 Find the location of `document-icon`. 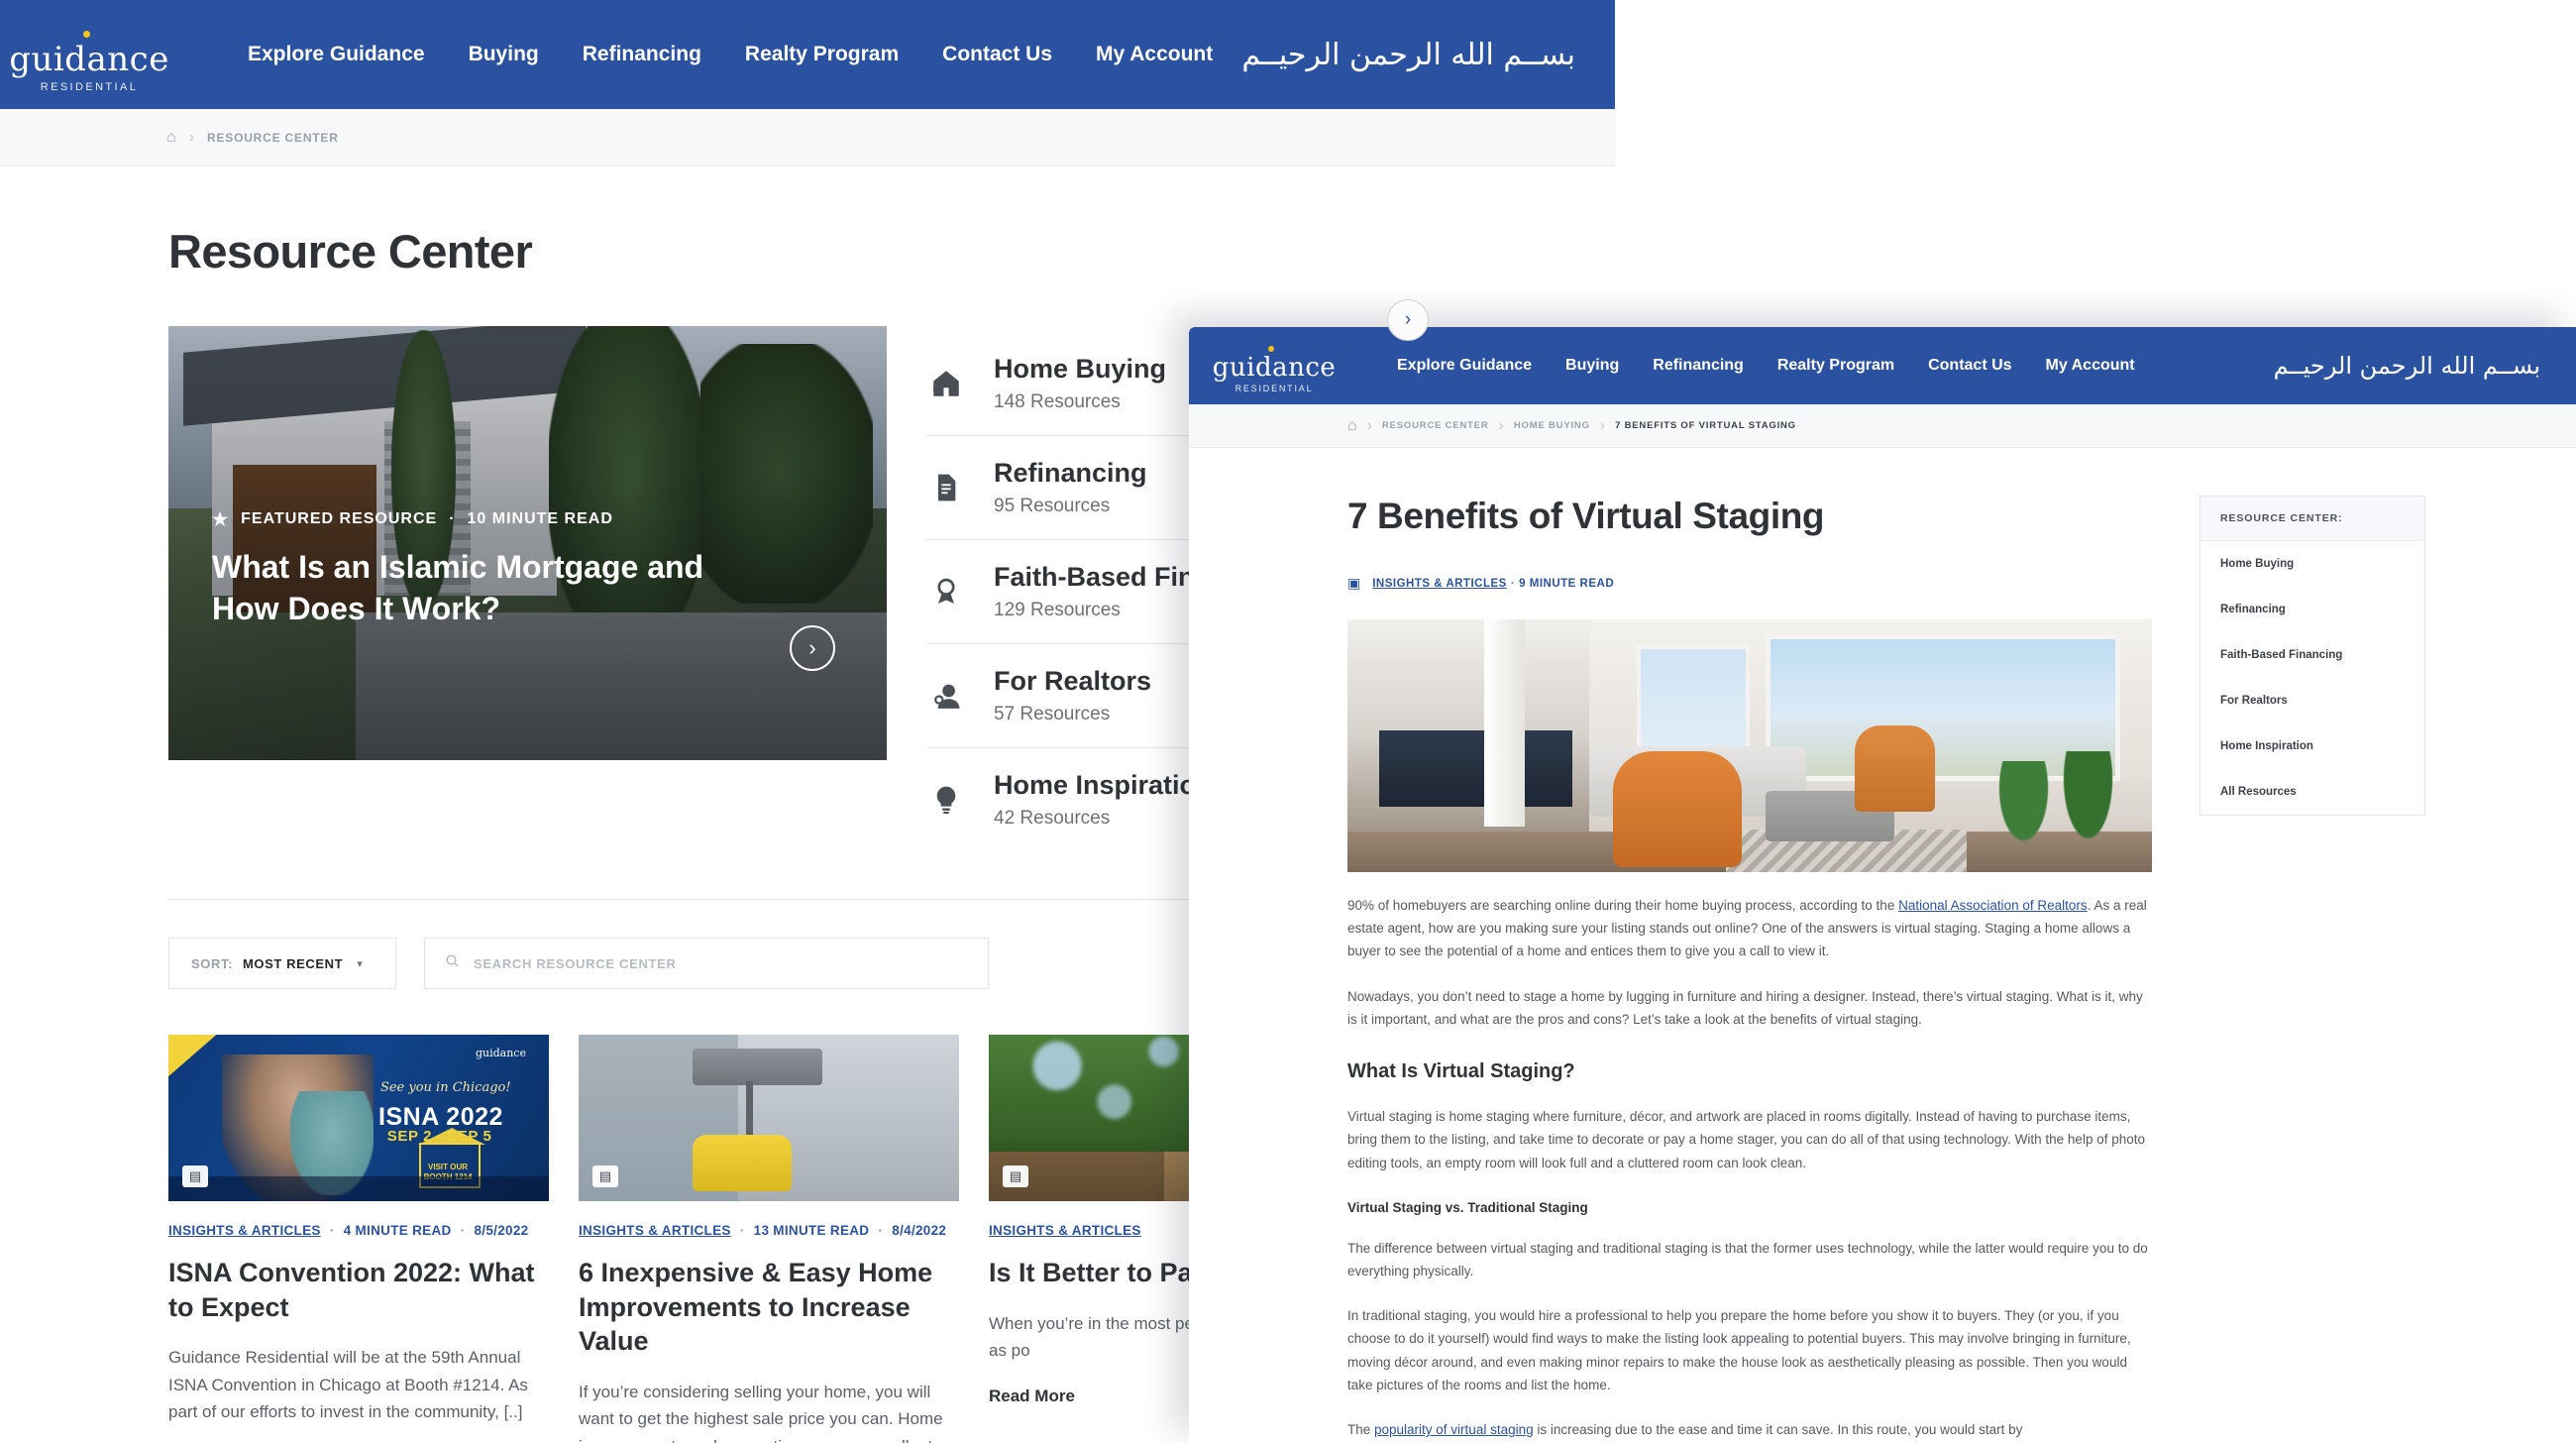

document-icon is located at coordinates (946, 487).